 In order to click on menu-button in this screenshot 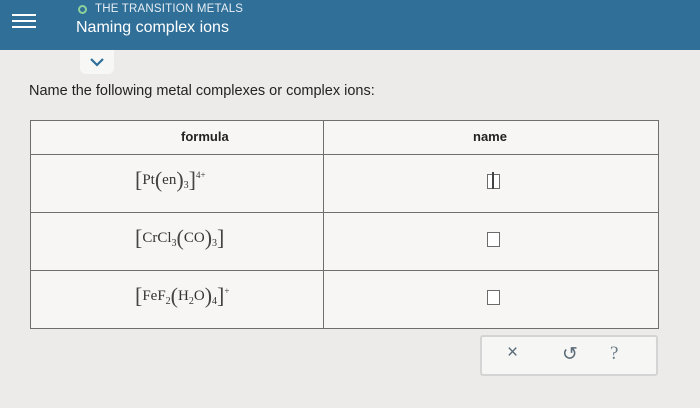, I will do `click(24, 22)`.